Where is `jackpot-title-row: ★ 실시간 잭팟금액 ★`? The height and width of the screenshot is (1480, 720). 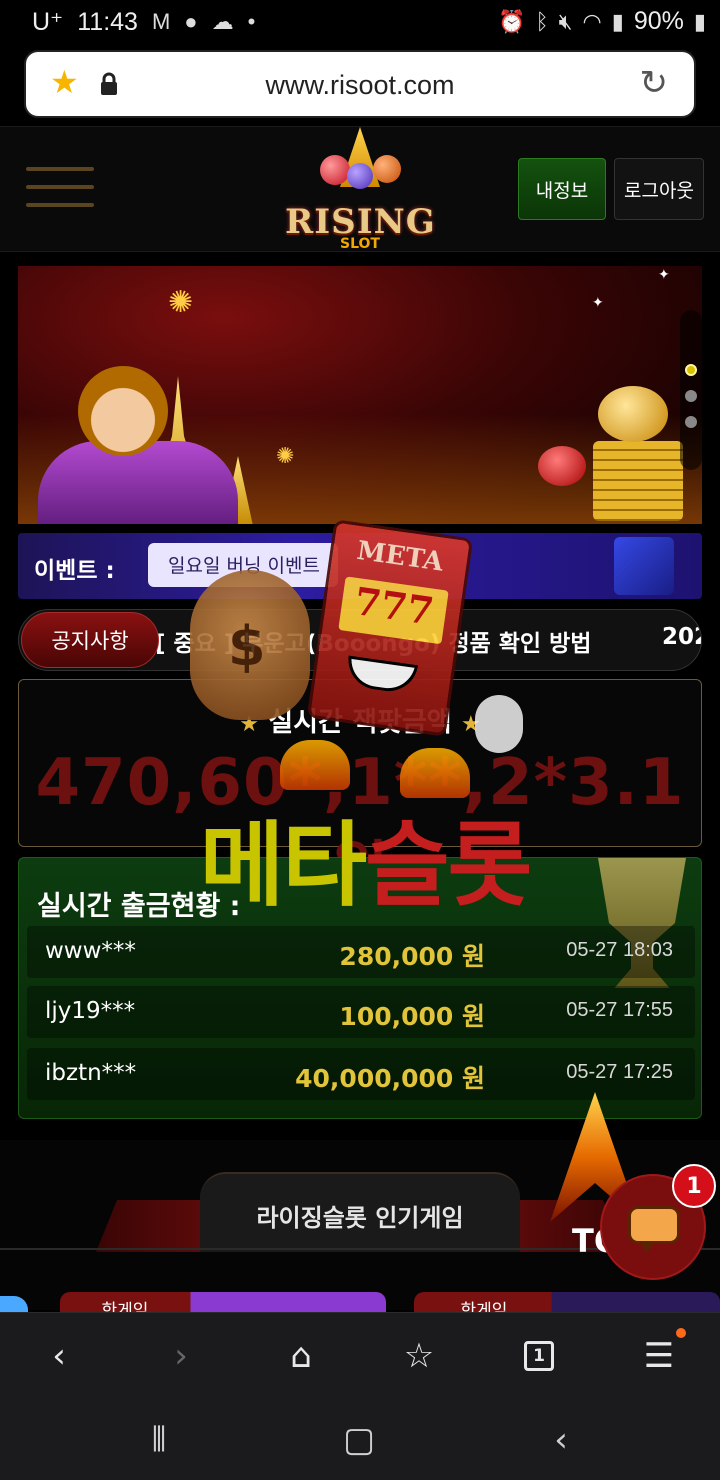 jackpot-title-row: ★ 실시간 잭팟금액 ★ is located at coordinates (360, 719).